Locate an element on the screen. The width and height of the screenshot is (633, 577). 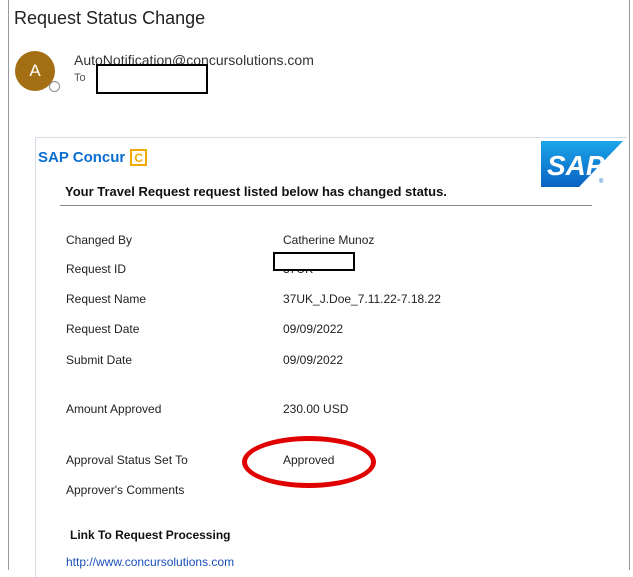
approver-comments-label: Approver's Comments is located at coordinates (125, 490).